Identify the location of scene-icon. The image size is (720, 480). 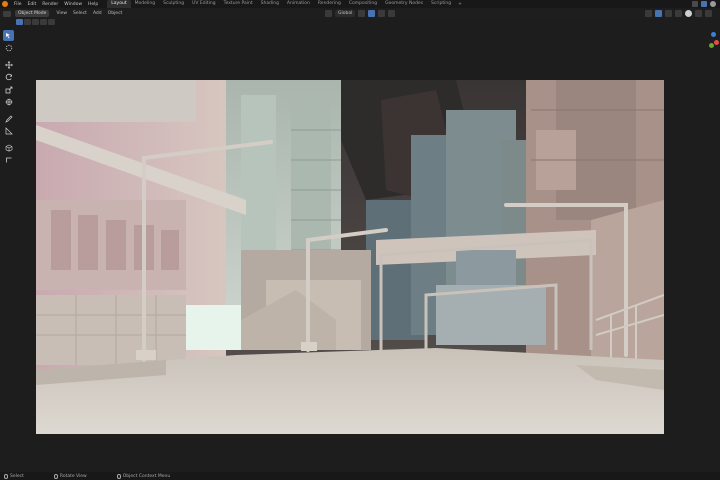
(695, 4).